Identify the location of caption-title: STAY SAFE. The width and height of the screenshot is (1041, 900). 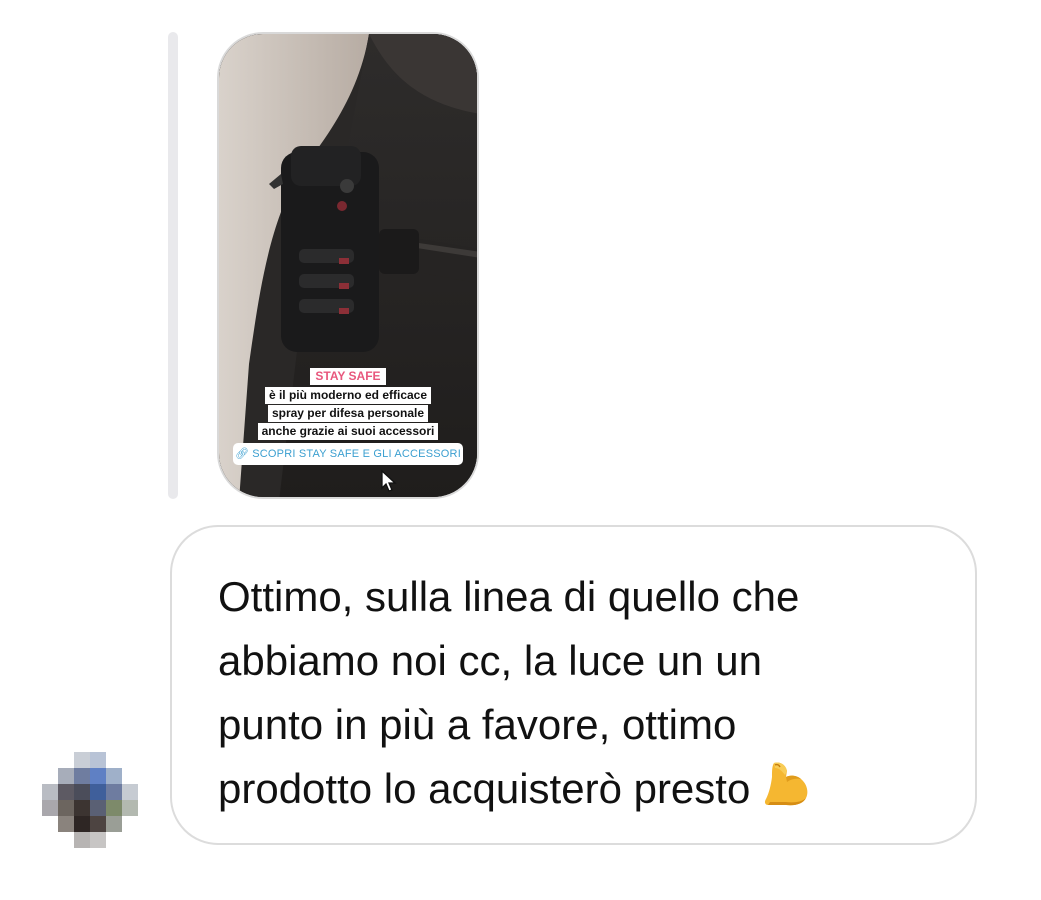
(348, 376).